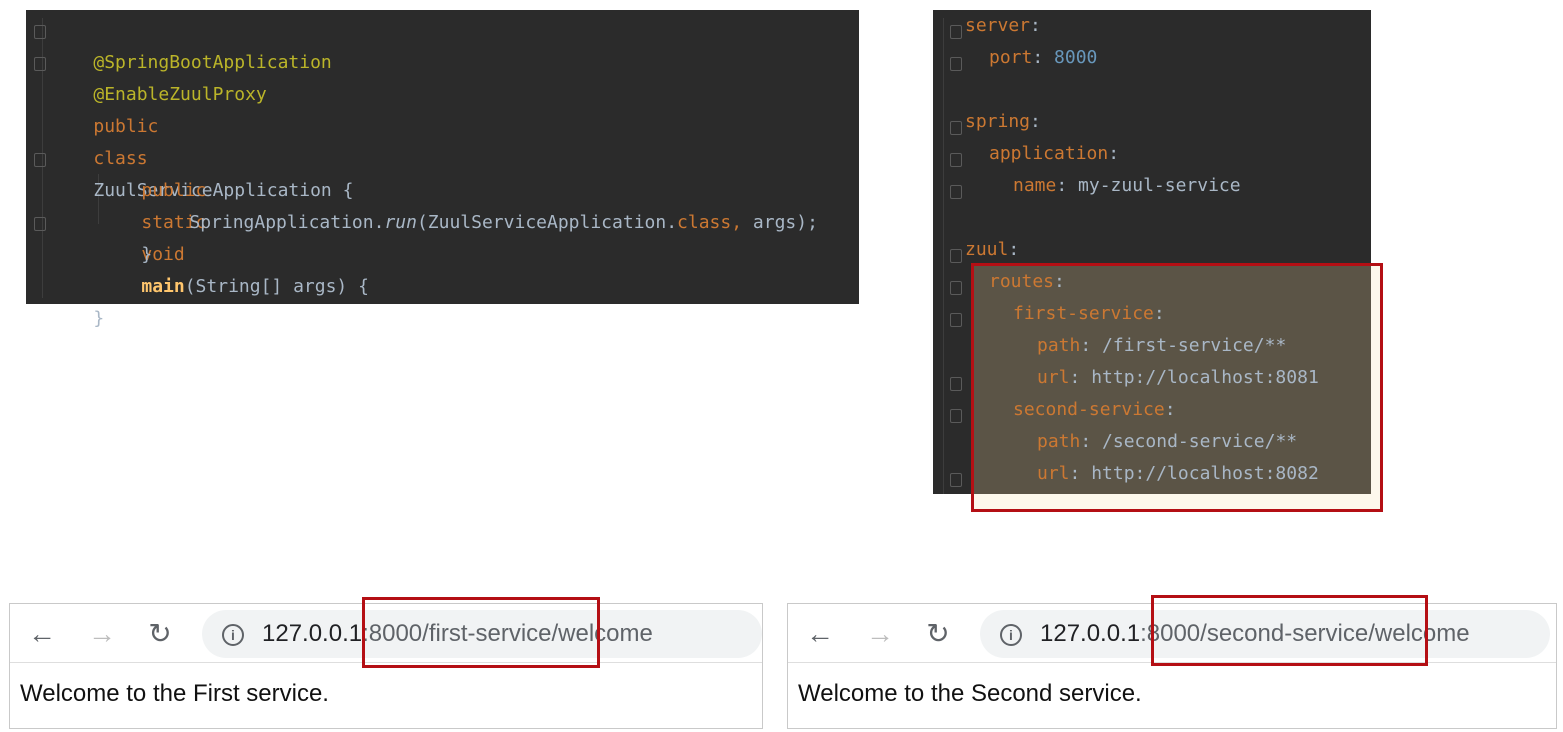 The image size is (1563, 732). What do you see at coordinates (704, 222) in the screenshot?
I see `keyword: class` at bounding box center [704, 222].